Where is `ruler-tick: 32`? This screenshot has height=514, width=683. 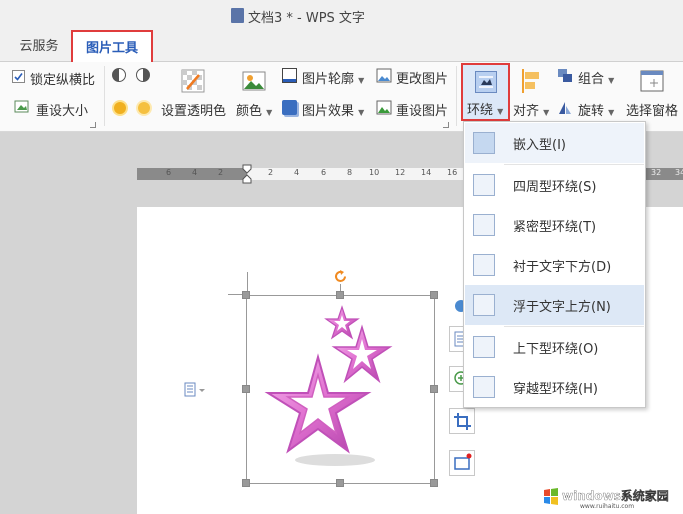 ruler-tick: 32 is located at coordinates (656, 172).